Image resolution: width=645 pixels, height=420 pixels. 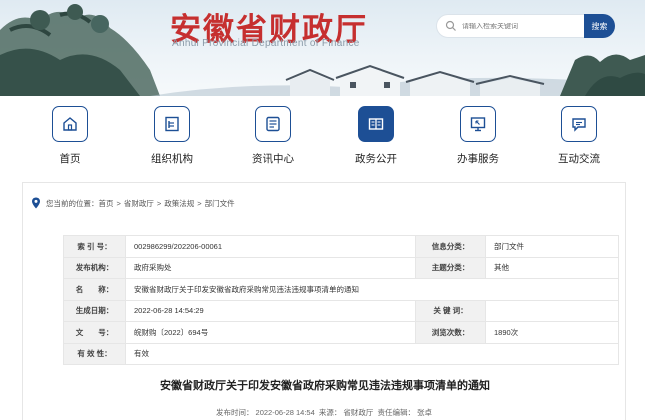 What do you see at coordinates (372, 289) in the screenshot?
I see `name-value: 安徽省财政厅关于印发安徽省政府采购常见违法违规事项清单的通知` at bounding box center [372, 289].